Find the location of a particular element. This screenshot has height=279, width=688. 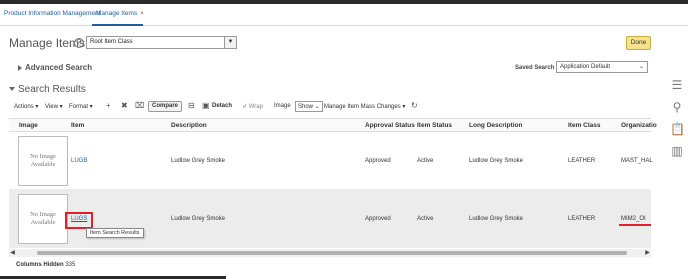

mass-changes-menu: Manage Item Mass Changes ▾ is located at coordinates (364, 106).